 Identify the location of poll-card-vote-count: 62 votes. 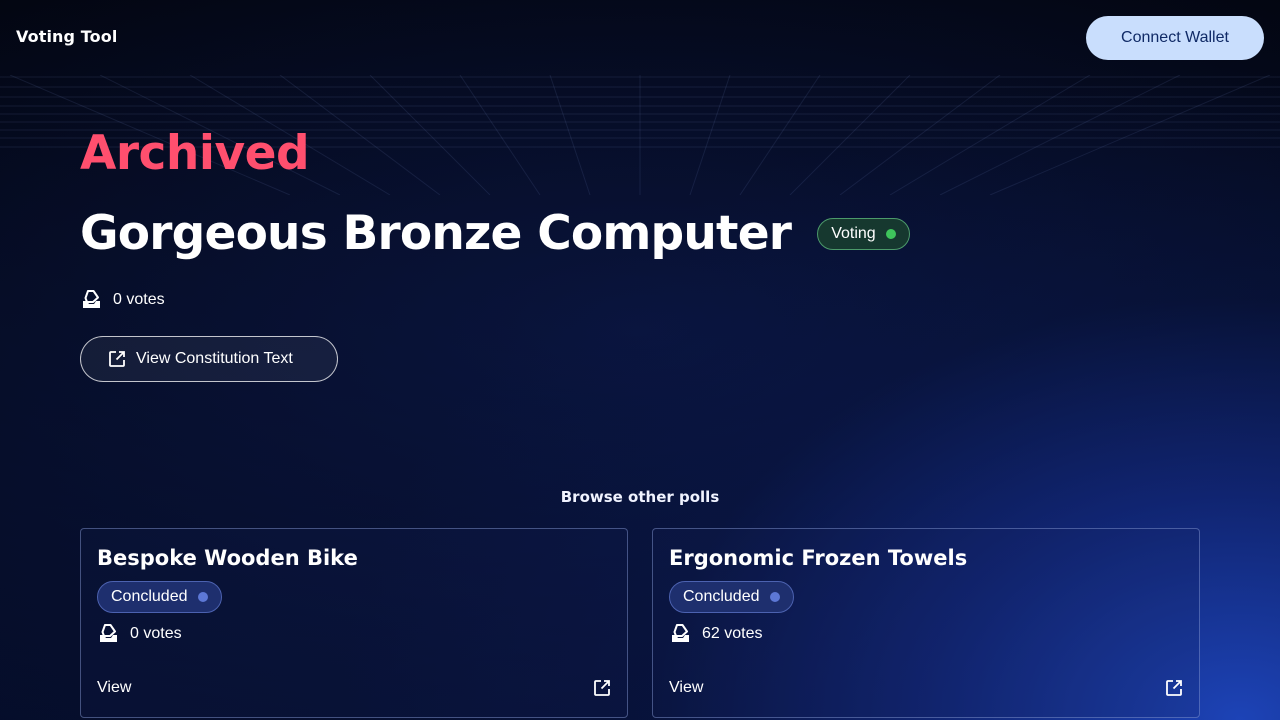
(716, 633).